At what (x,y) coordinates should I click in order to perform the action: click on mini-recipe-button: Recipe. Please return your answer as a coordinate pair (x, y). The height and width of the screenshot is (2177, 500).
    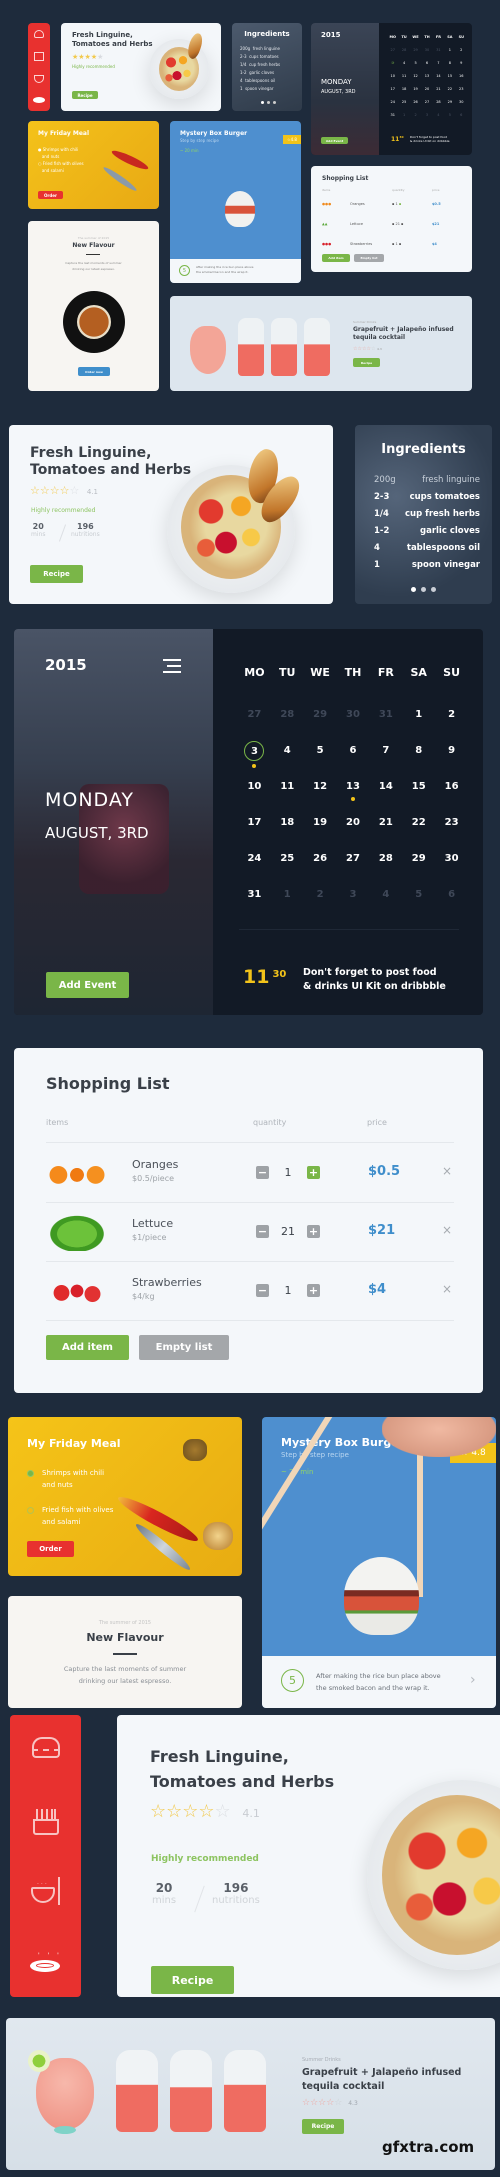
    Looking at the image, I should click on (85, 95).